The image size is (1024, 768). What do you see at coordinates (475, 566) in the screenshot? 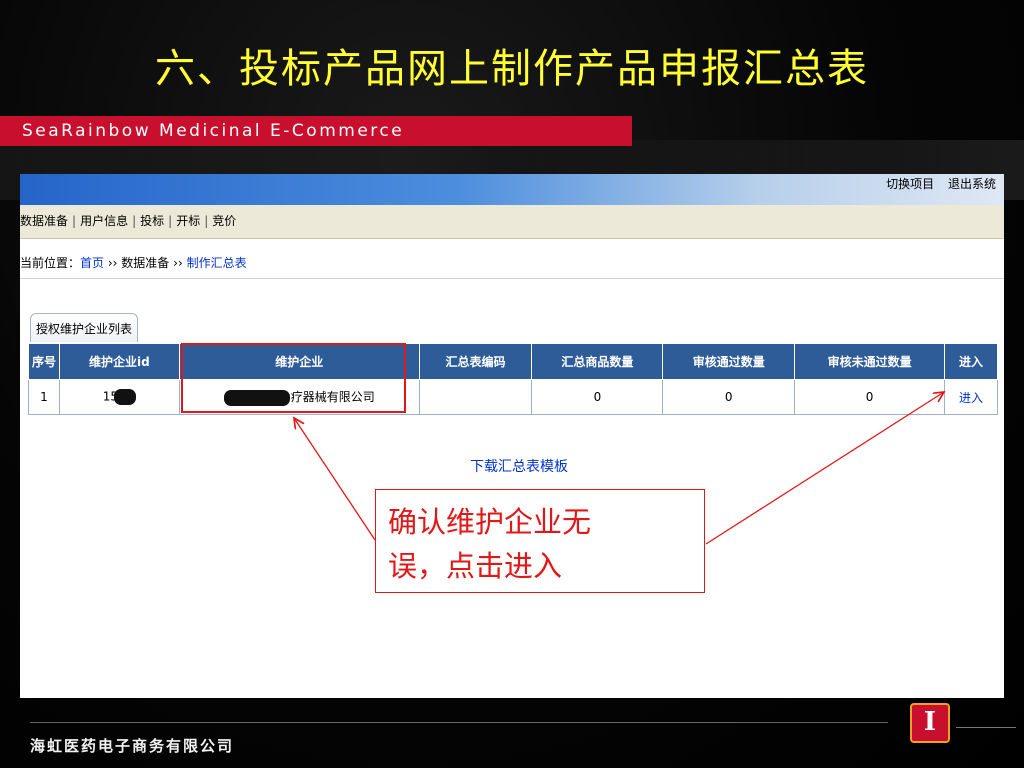
I see `callout-line-2: 误，点击进入` at bounding box center [475, 566].